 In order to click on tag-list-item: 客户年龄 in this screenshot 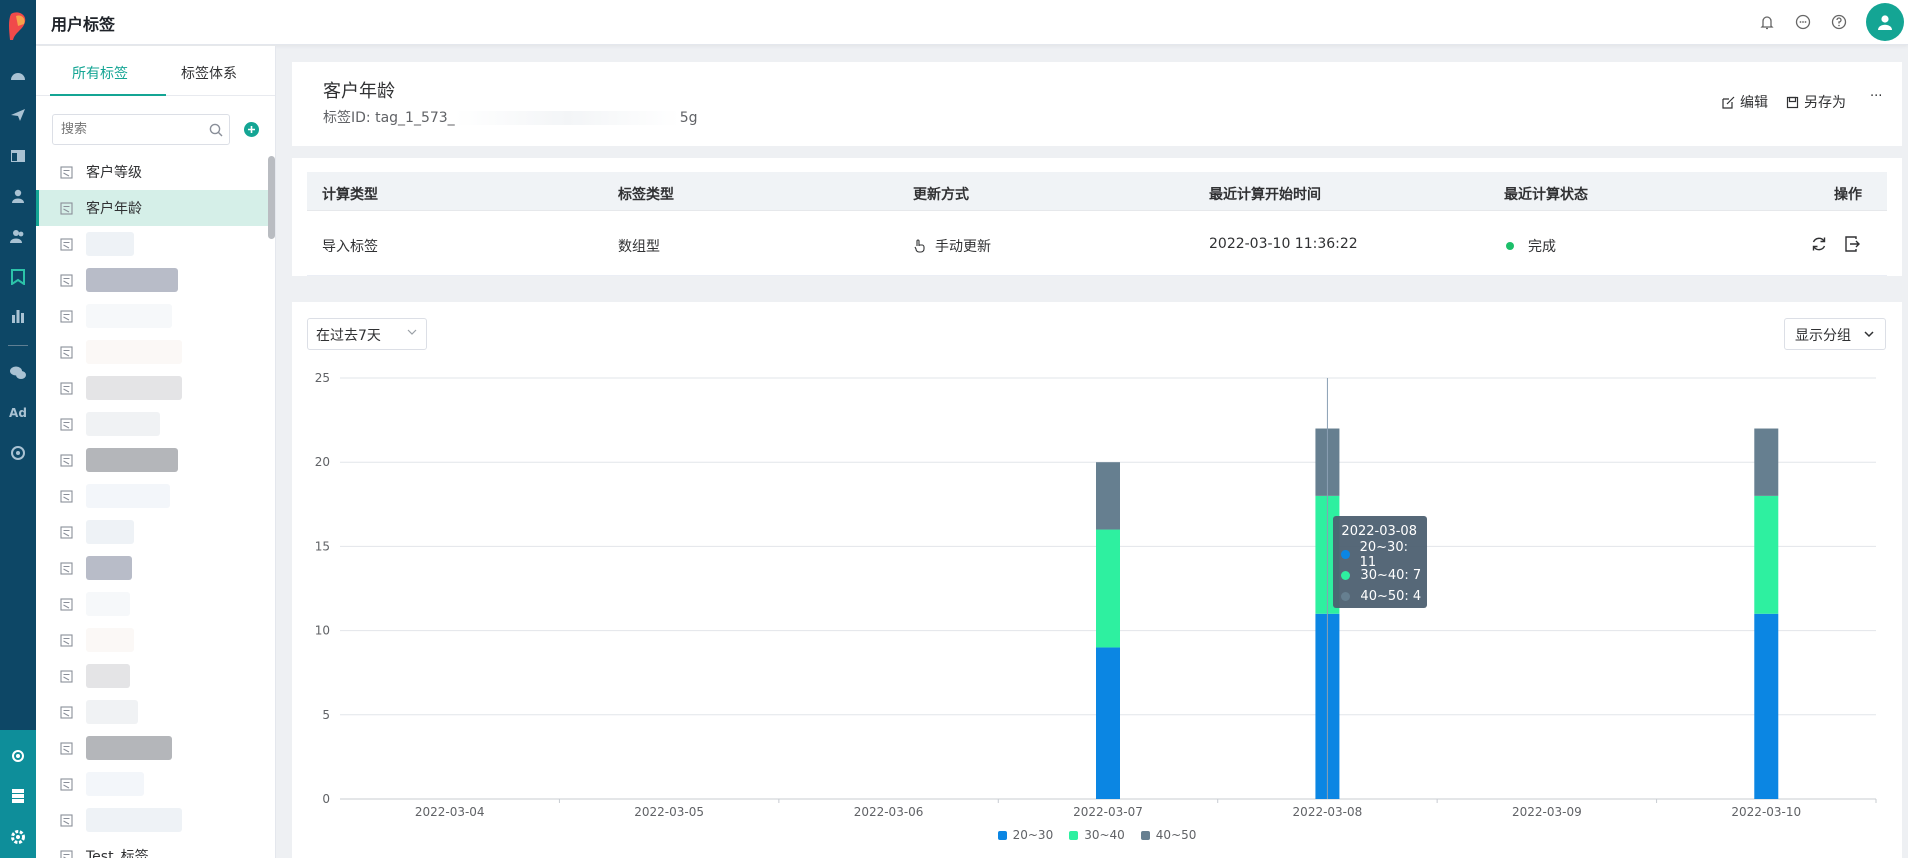, I will do `click(152, 208)`.